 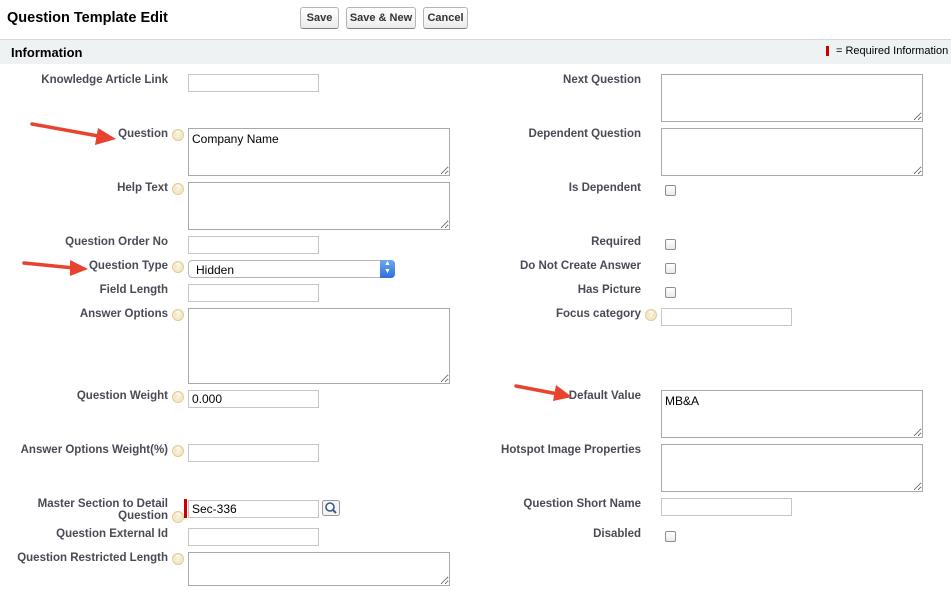 What do you see at coordinates (381, 18) in the screenshot?
I see `save-and-new-button: Save & New` at bounding box center [381, 18].